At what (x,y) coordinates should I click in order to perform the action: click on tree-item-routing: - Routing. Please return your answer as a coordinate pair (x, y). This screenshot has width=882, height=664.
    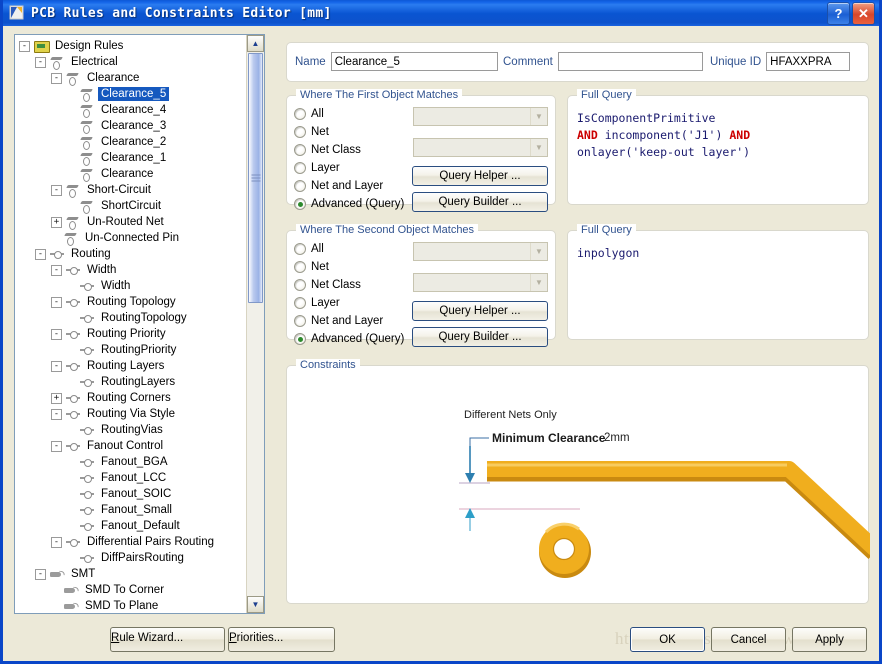
    Looking at the image, I should click on (133, 254).